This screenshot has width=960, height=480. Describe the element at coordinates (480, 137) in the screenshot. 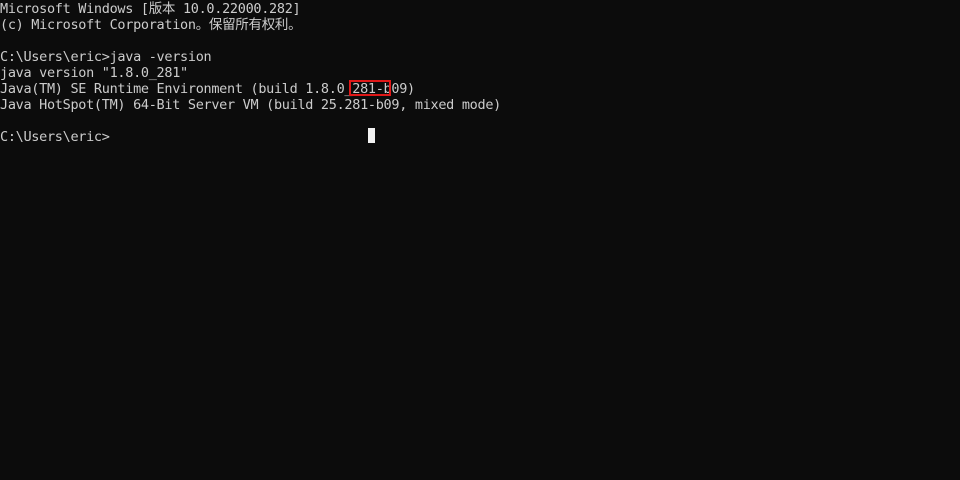

I see `console-prompt: C:\Users\eric>` at that location.